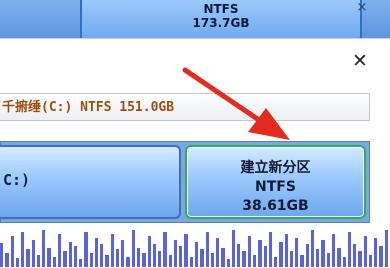 Image resolution: width=390 pixels, height=268 pixels. I want to click on arrow-head, so click(269, 124).